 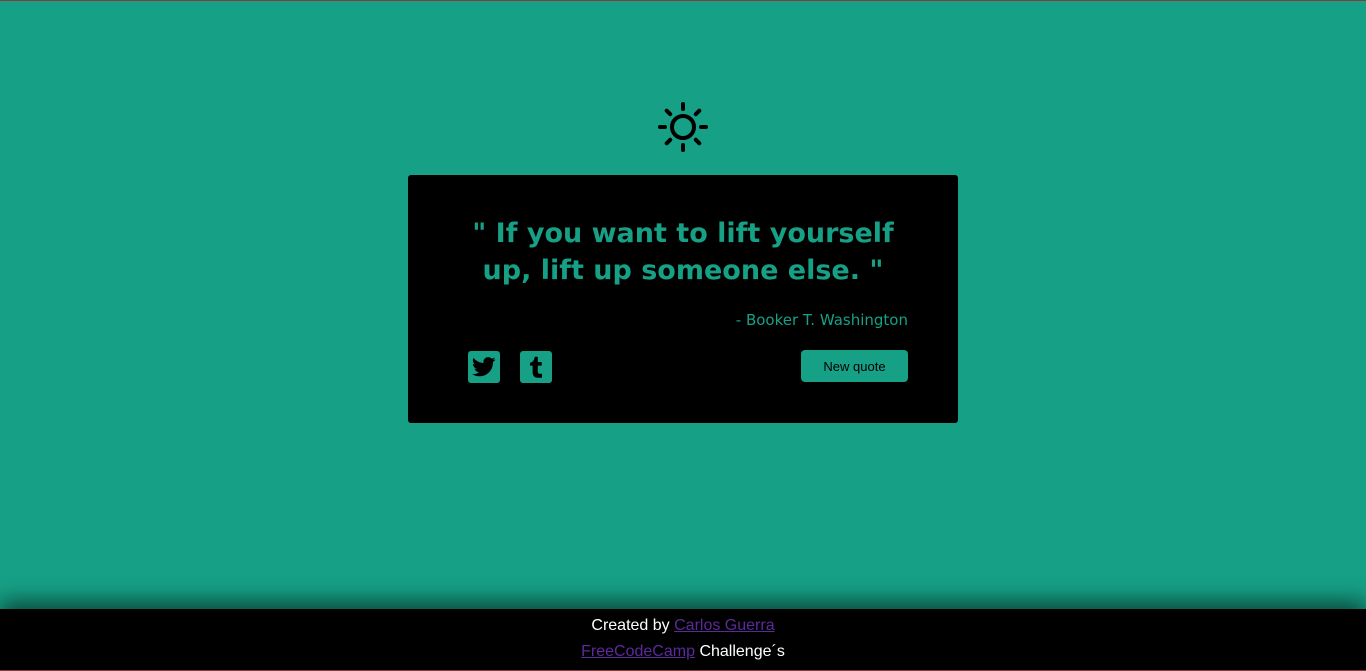 I want to click on theme-toggle, so click(x=683, y=127).